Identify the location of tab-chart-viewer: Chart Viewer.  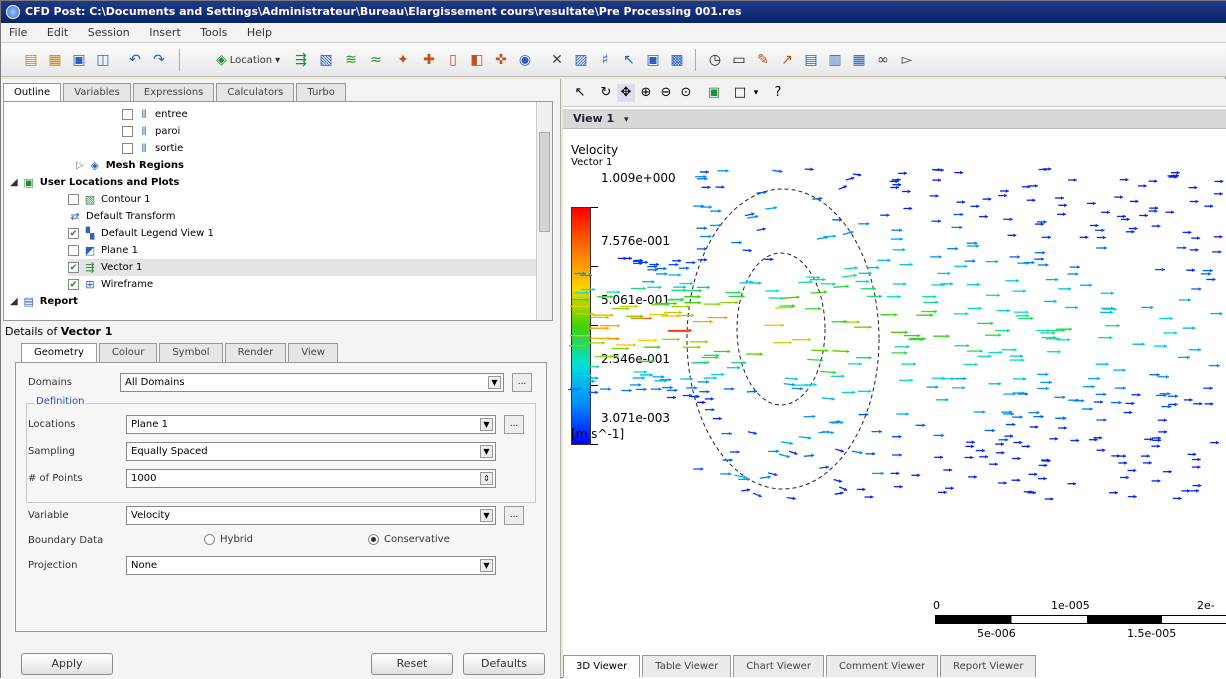
(778, 666).